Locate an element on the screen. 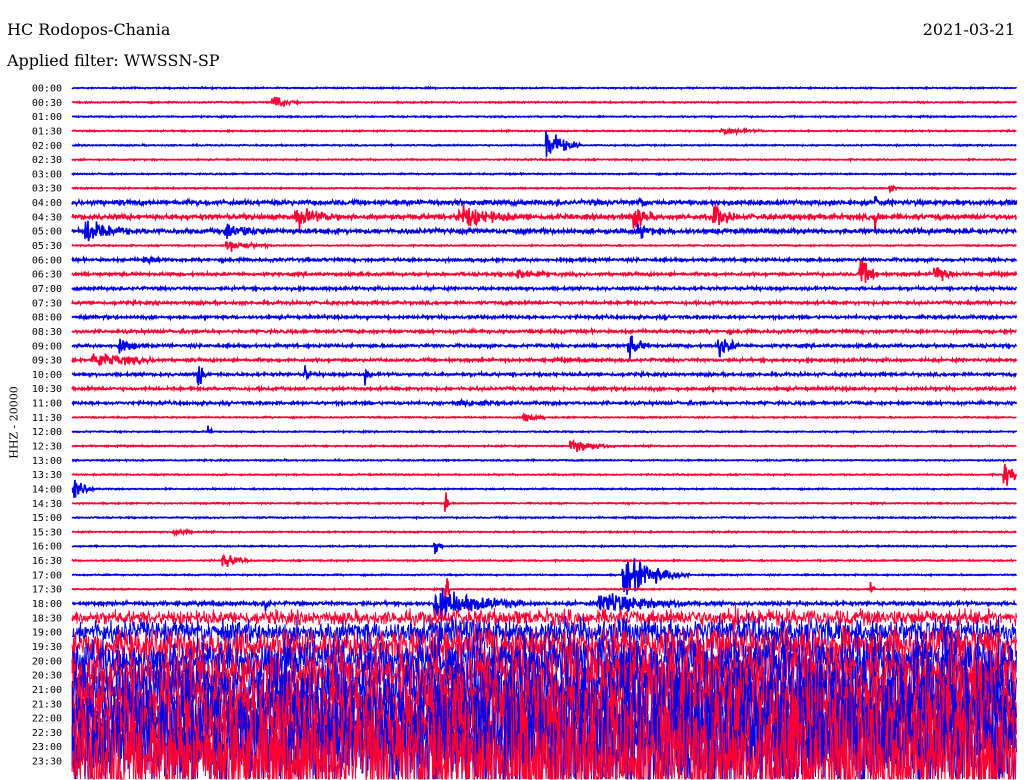 Image resolution: width=1024 pixels, height=780 pixels. tick-label: 10:00 is located at coordinates (47, 375).